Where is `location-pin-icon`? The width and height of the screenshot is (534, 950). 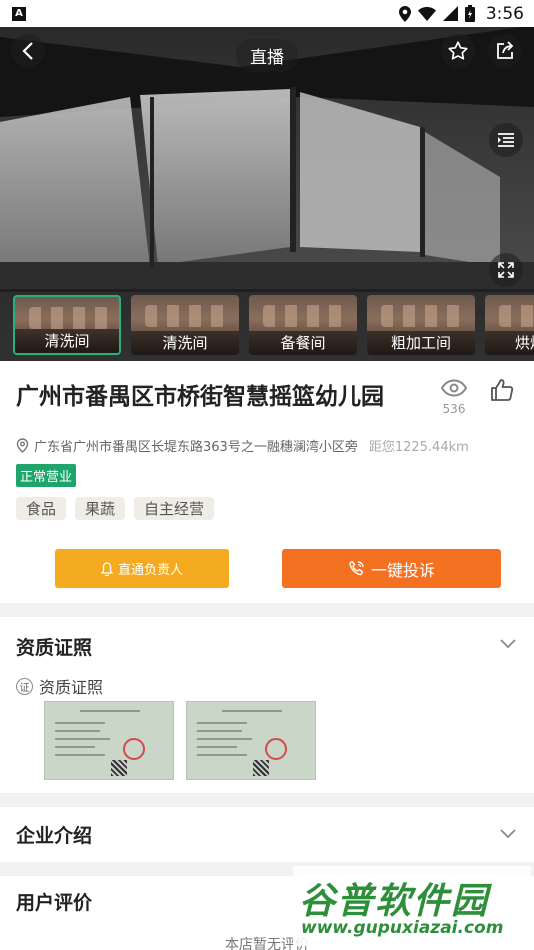
location-pin-icon is located at coordinates (22, 445).